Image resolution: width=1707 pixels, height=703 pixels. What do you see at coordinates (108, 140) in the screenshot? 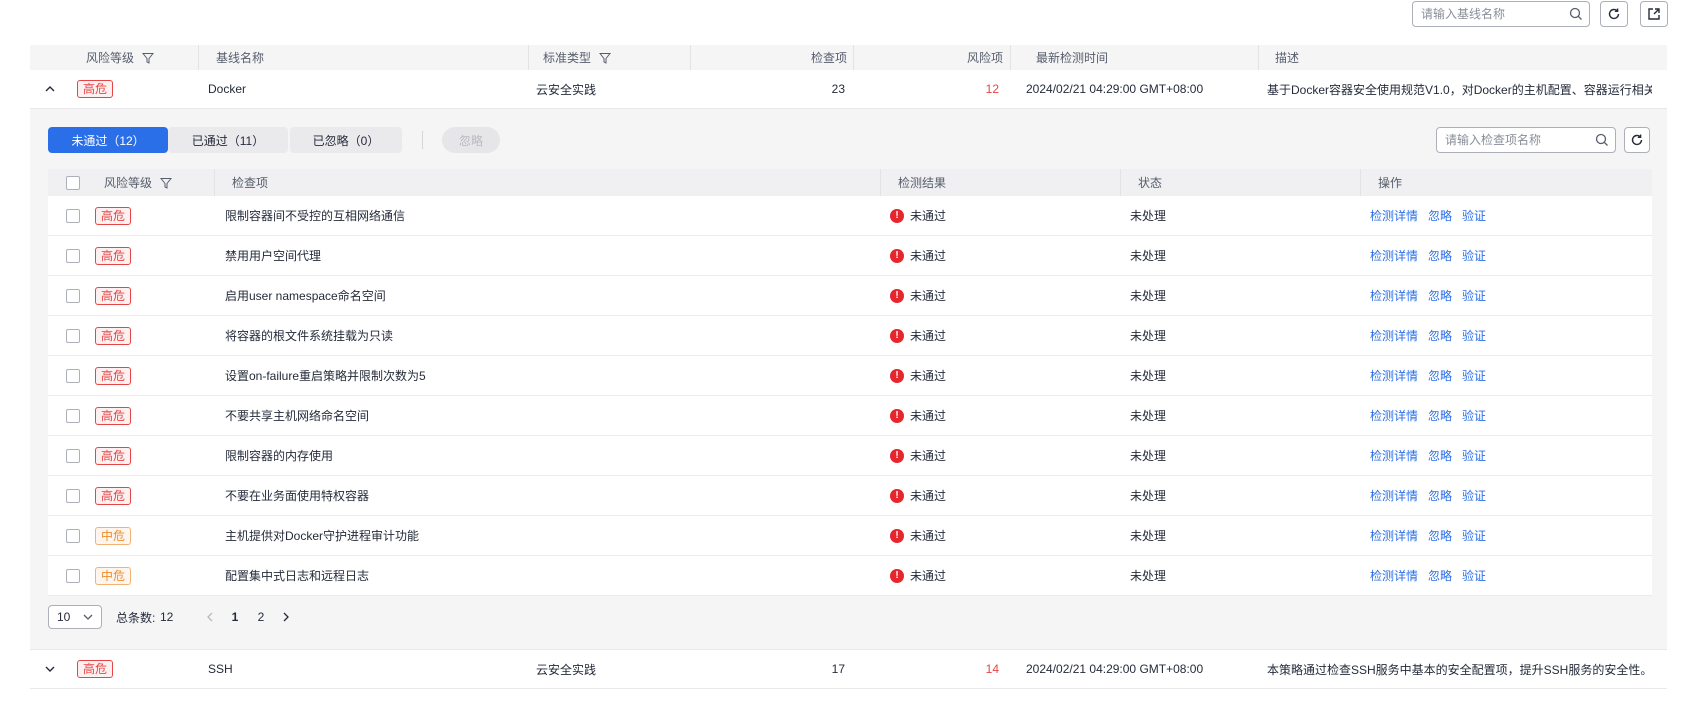
I see `tab-failed: 未通过（12）` at bounding box center [108, 140].